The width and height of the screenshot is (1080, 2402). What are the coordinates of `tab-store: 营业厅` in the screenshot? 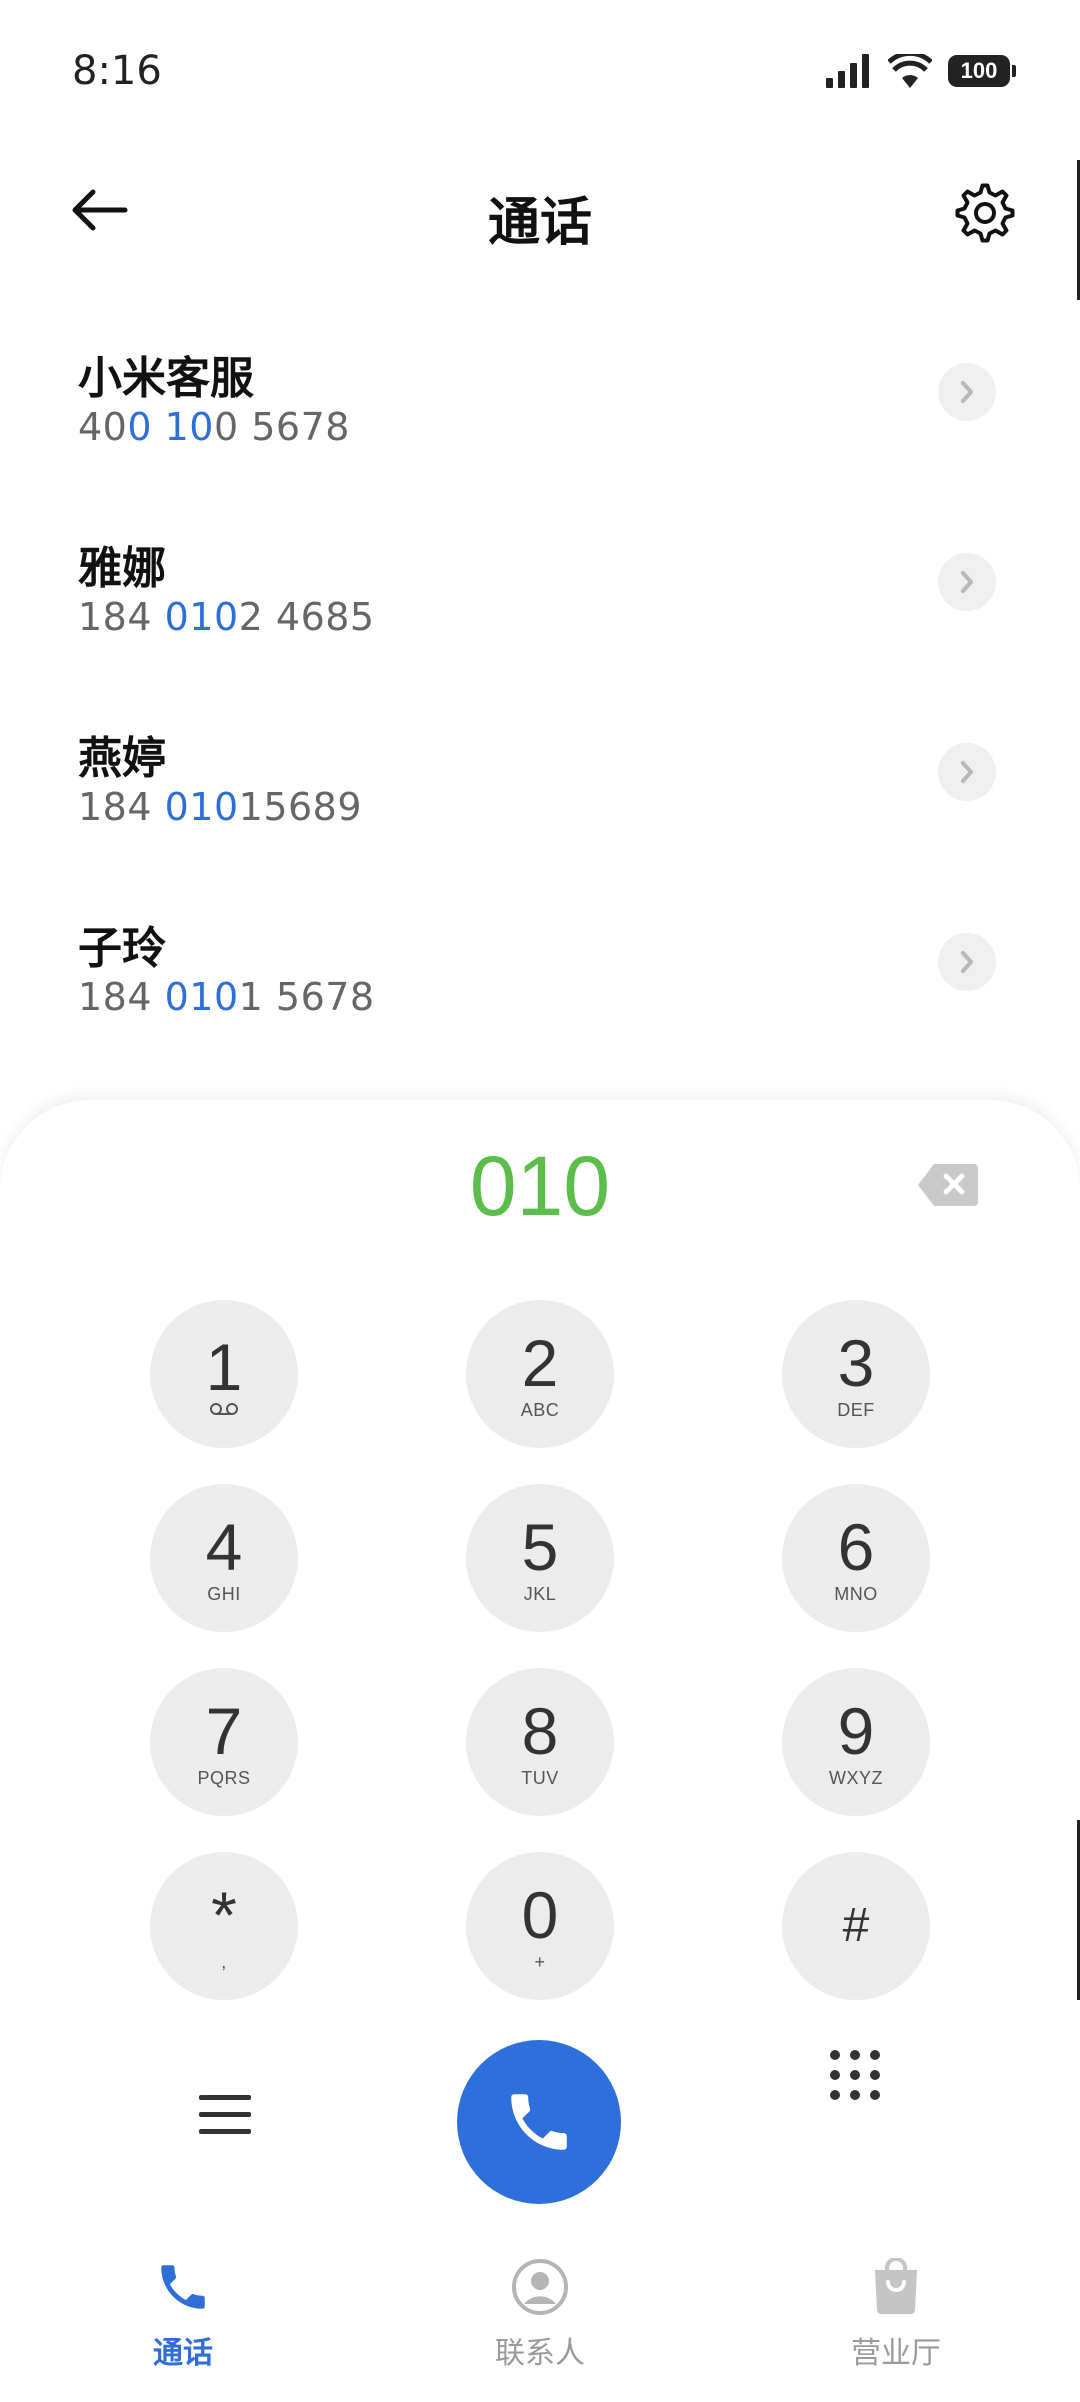 It's located at (896, 2315).